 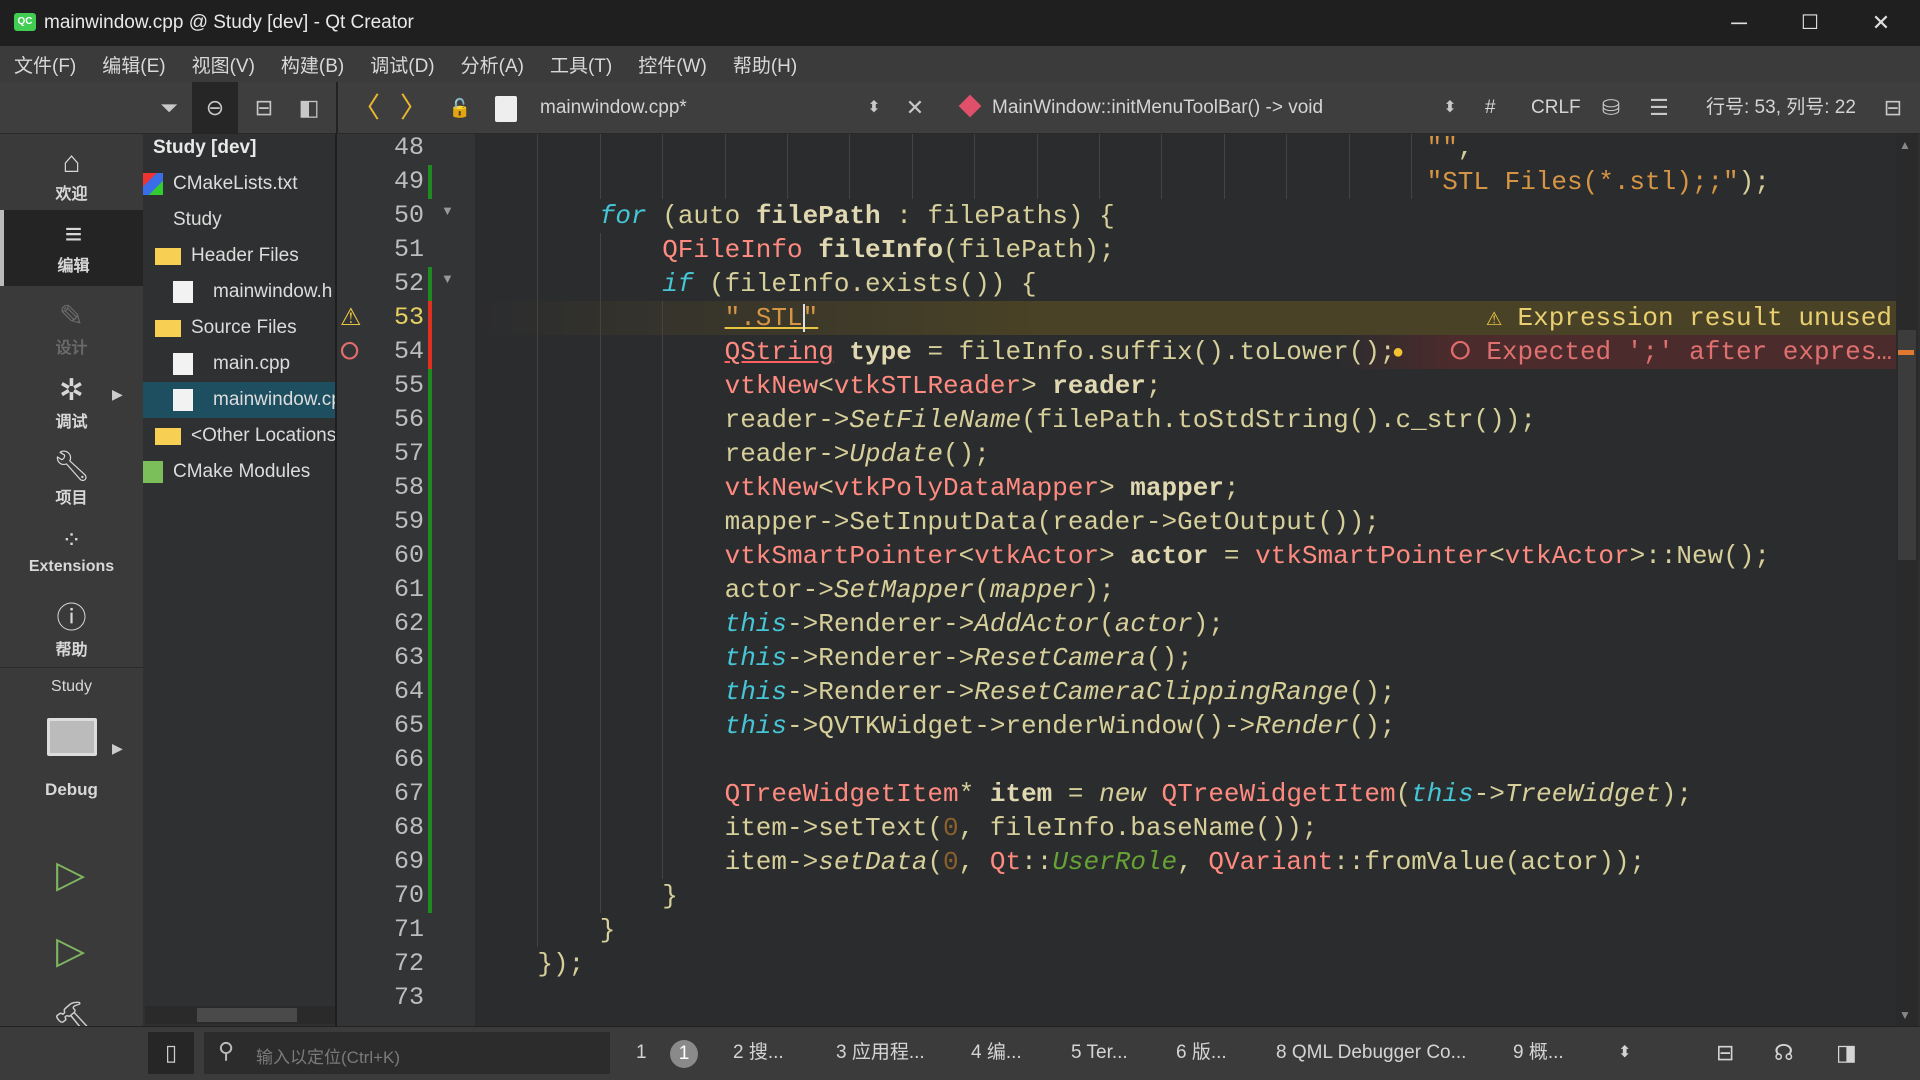 I want to click on code-line: if (fileInfo.exists()) {, so click(x=849, y=284).